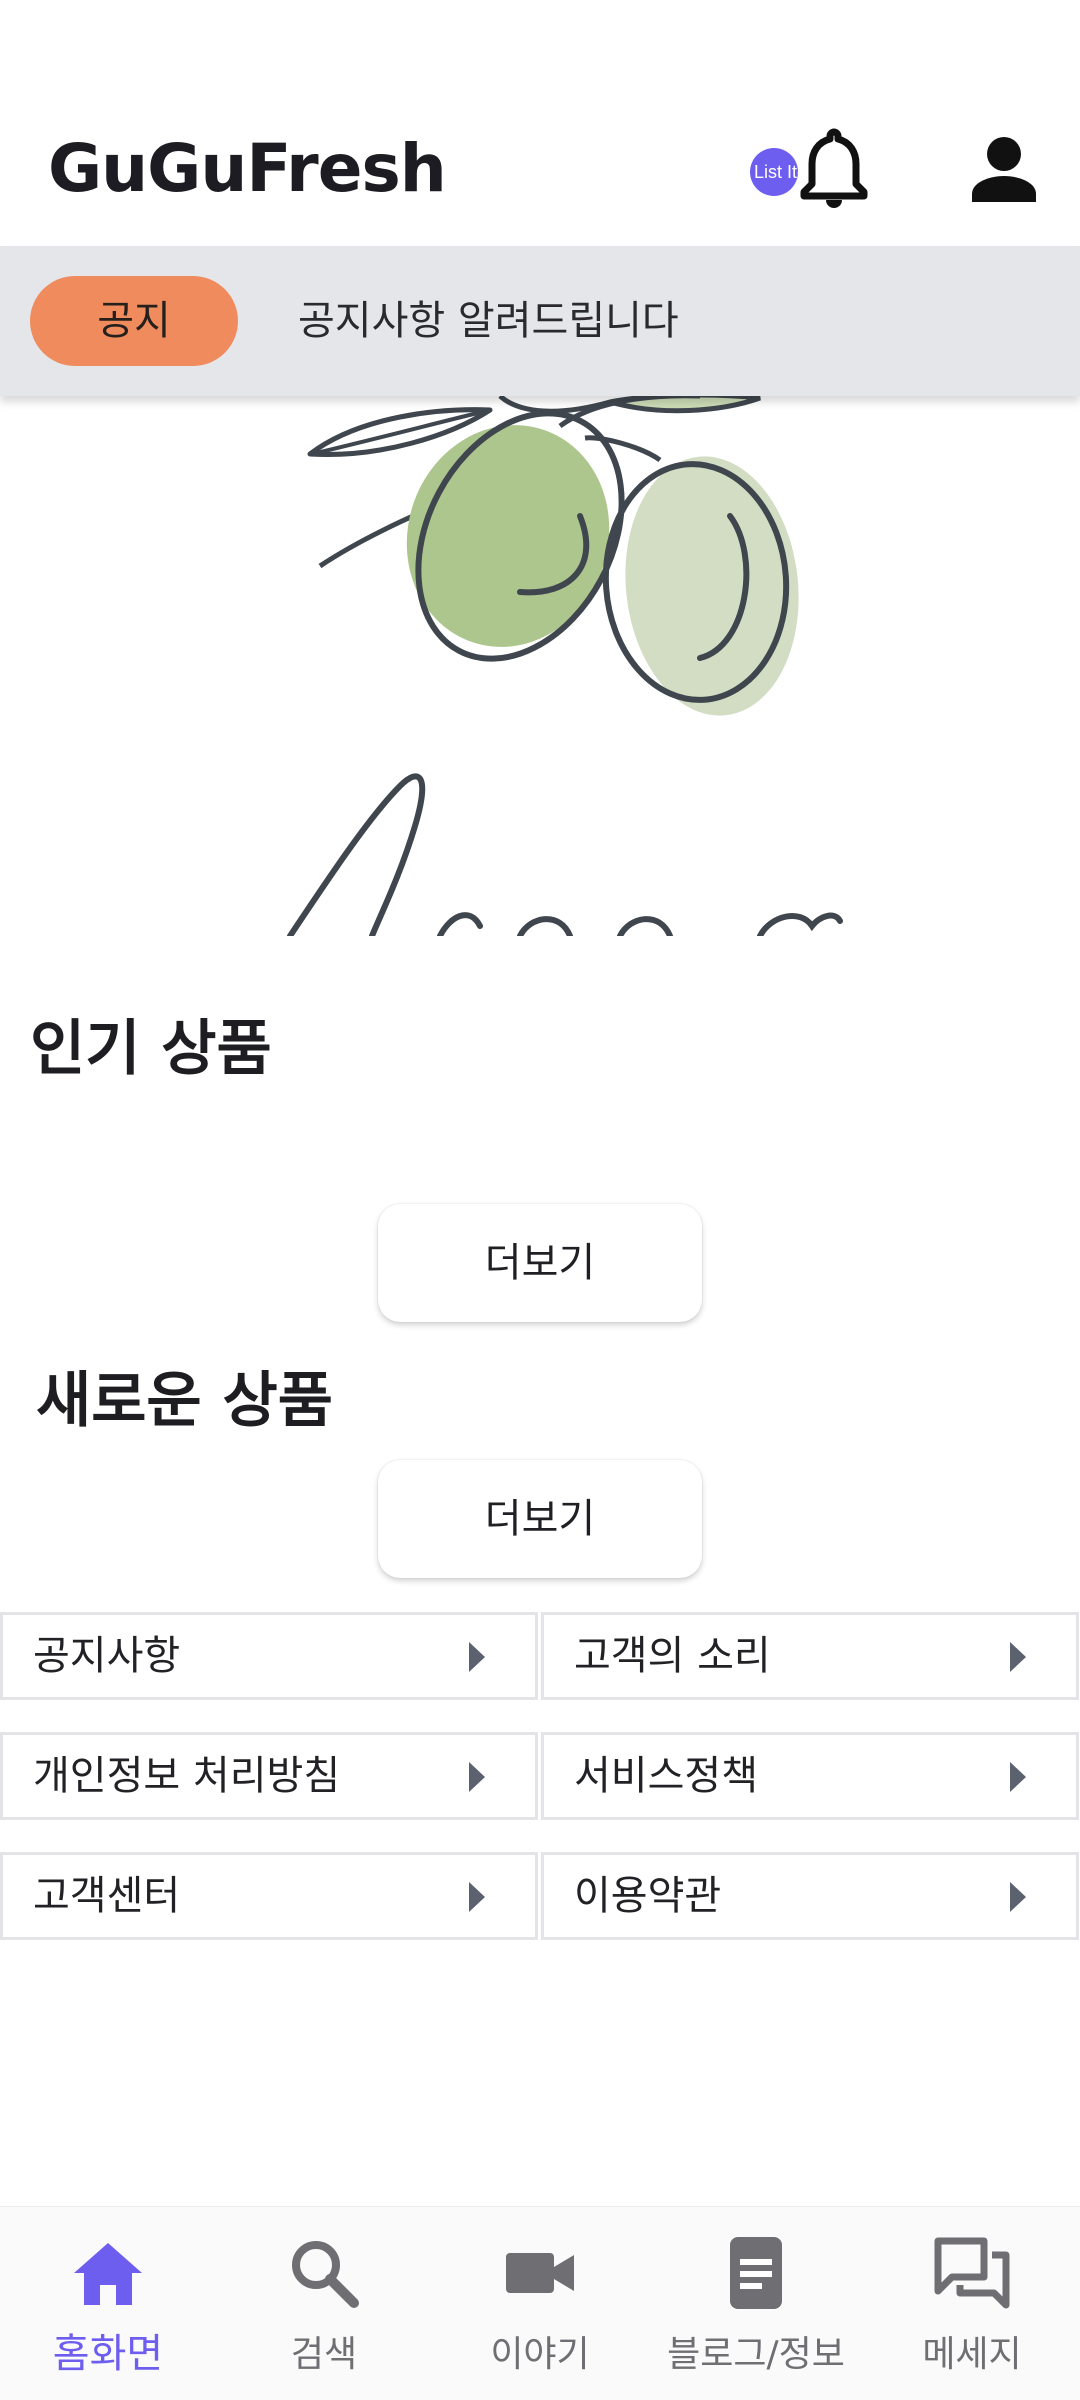 This screenshot has width=1080, height=2400. Describe the element at coordinates (972, 2273) in the screenshot. I see `chat-icon` at that location.